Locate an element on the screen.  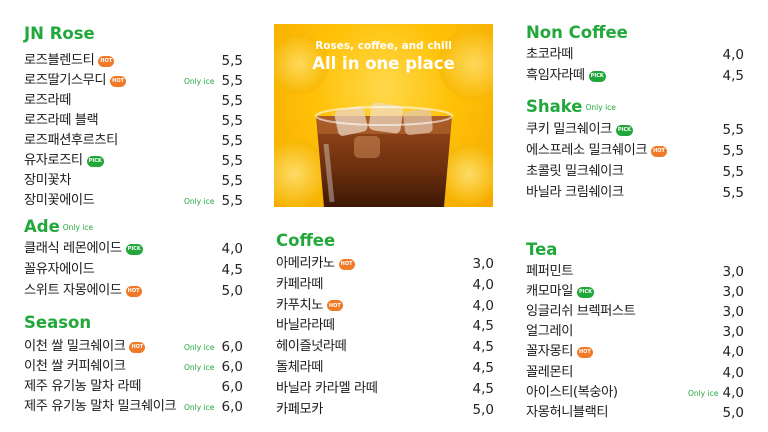
menu-item: 유자로즈티 PICK 5,5 is located at coordinates (133, 161).